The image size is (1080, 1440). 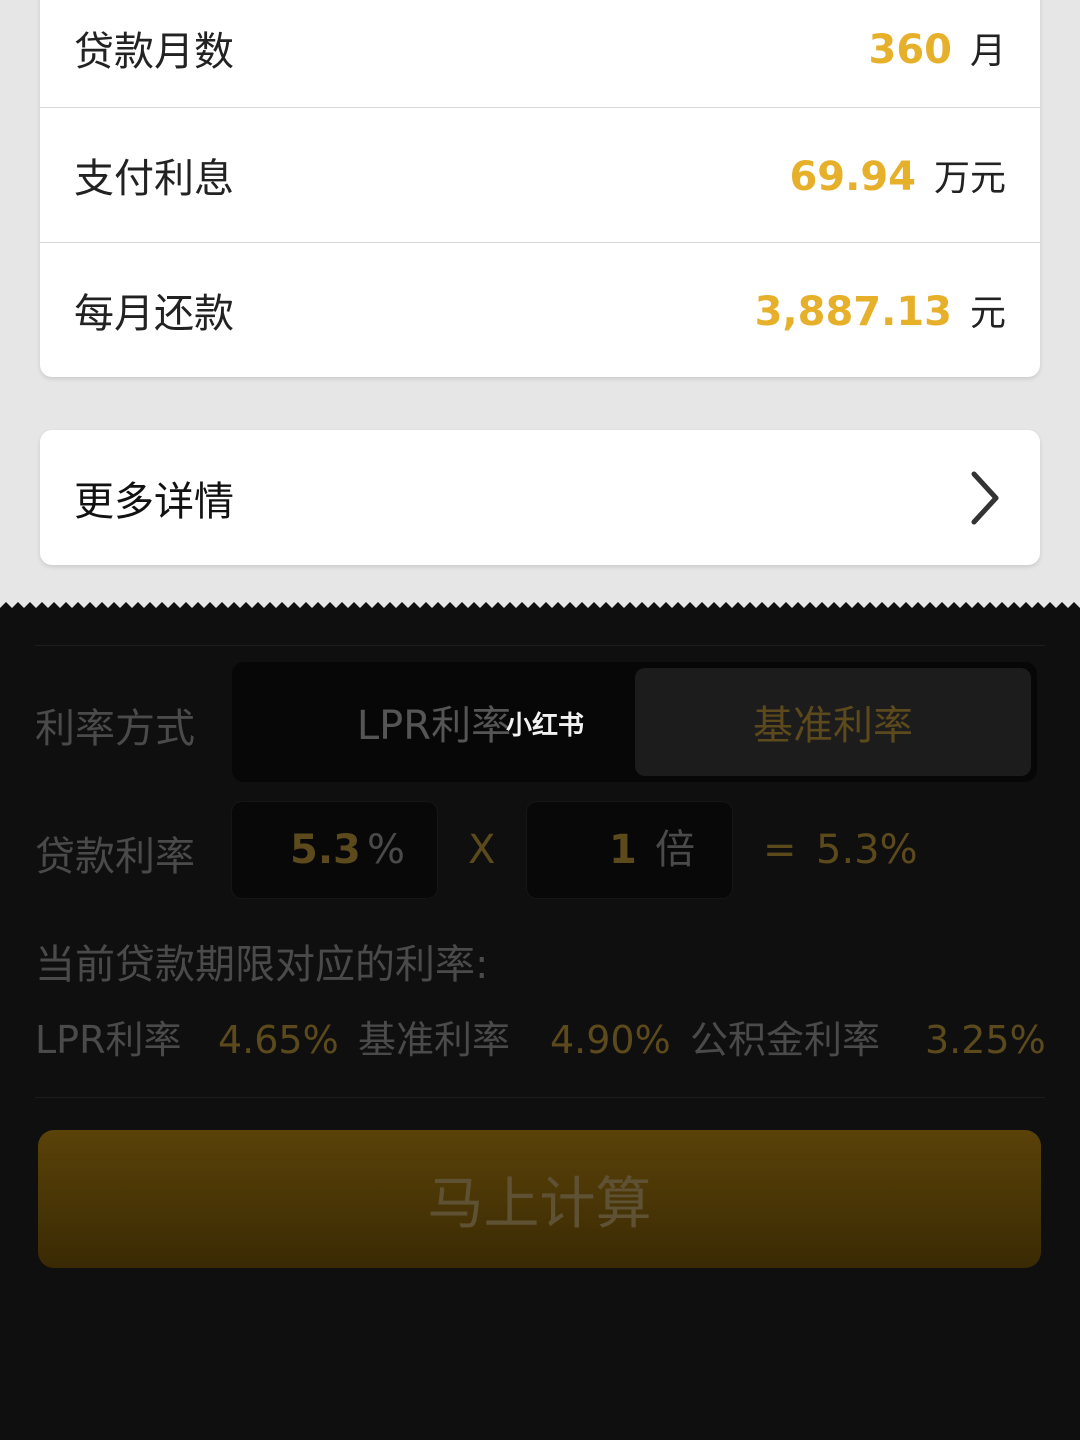 I want to click on current-rate-name: 基准利率, so click(x=434, y=1040).